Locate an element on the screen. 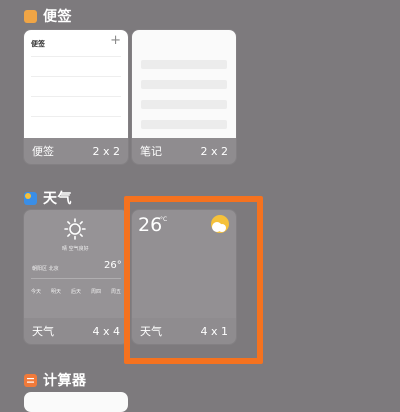  plus-icon: + is located at coordinates (115, 40).